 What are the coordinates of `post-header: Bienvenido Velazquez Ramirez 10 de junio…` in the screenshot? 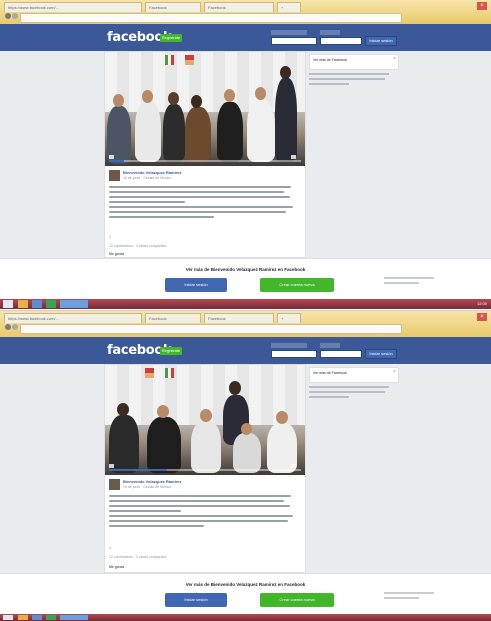 It's located at (205, 486).